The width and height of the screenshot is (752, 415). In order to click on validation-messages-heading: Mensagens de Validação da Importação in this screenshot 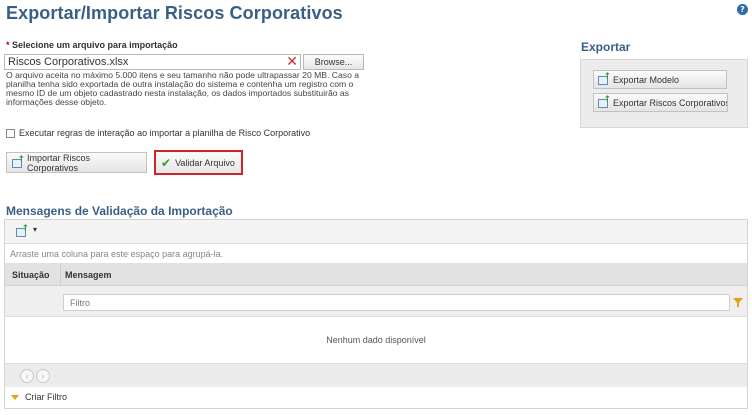, I will do `click(119, 211)`.